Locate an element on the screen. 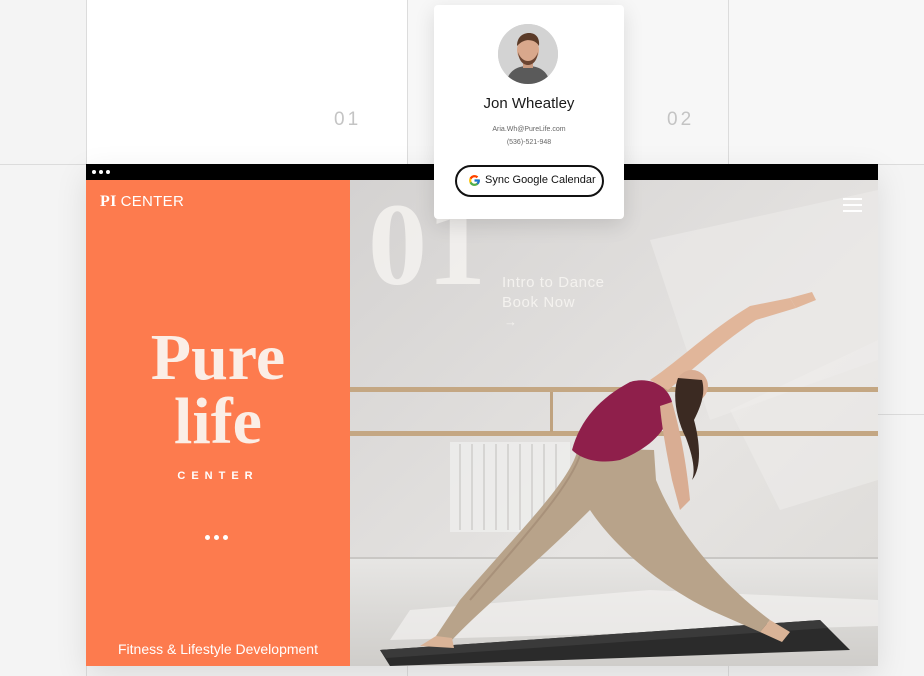 The width and height of the screenshot is (924, 676). profile-name: Jon Wheatley is located at coordinates (529, 103).